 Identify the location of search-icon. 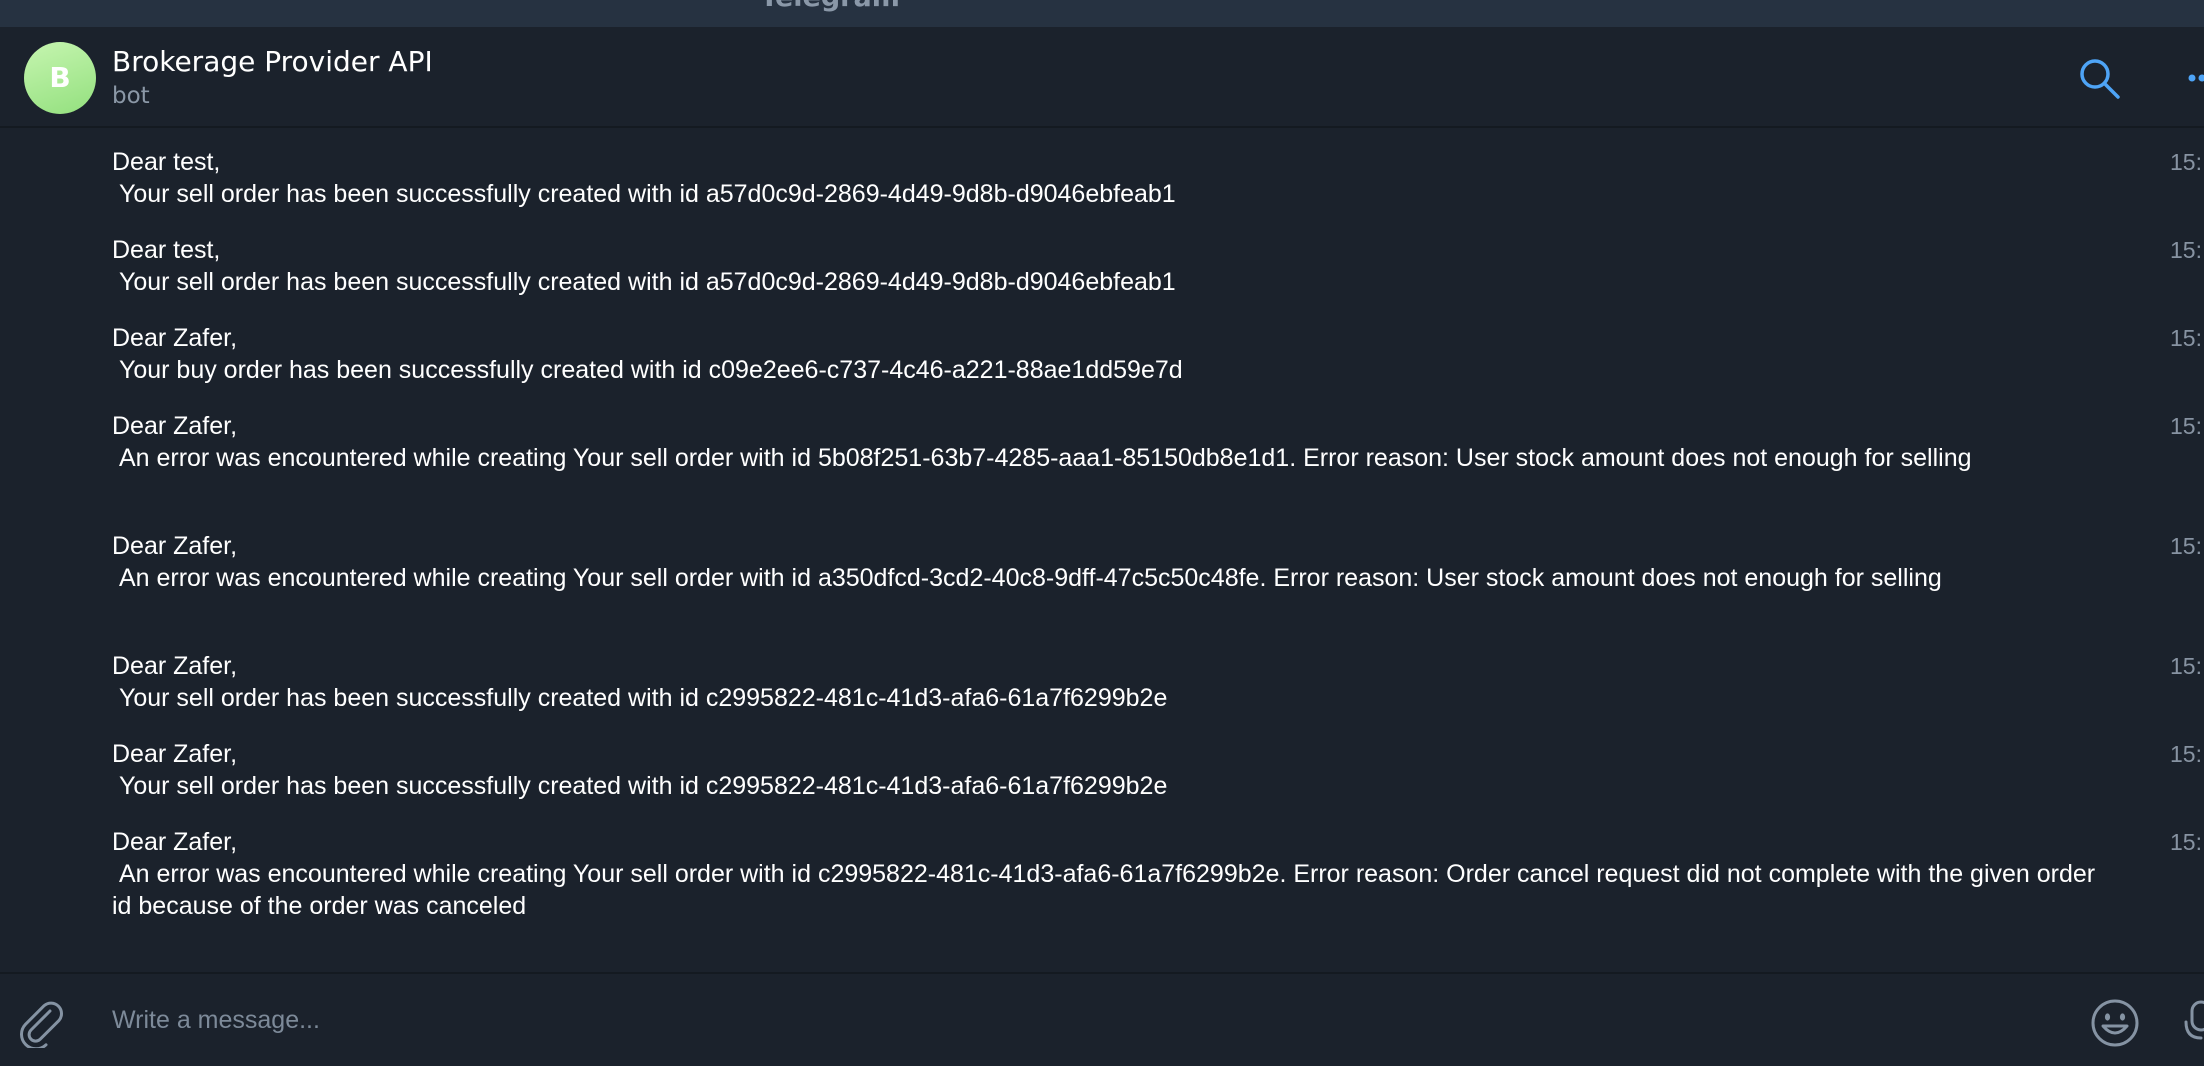
(2100, 79).